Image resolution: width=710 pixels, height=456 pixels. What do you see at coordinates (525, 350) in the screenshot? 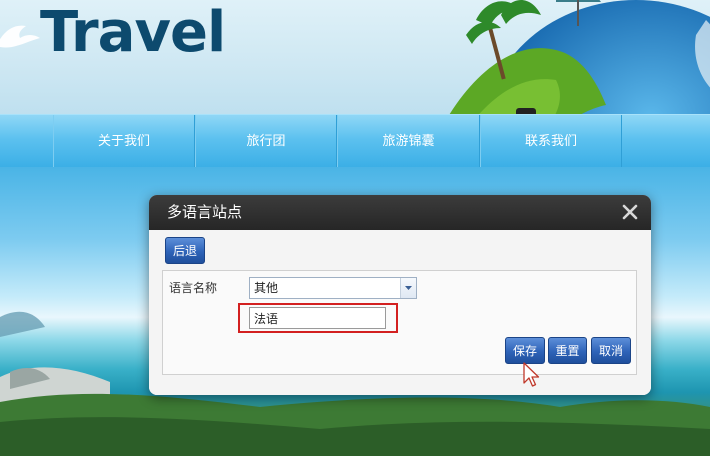
I see `save-button: 保存` at bounding box center [525, 350].